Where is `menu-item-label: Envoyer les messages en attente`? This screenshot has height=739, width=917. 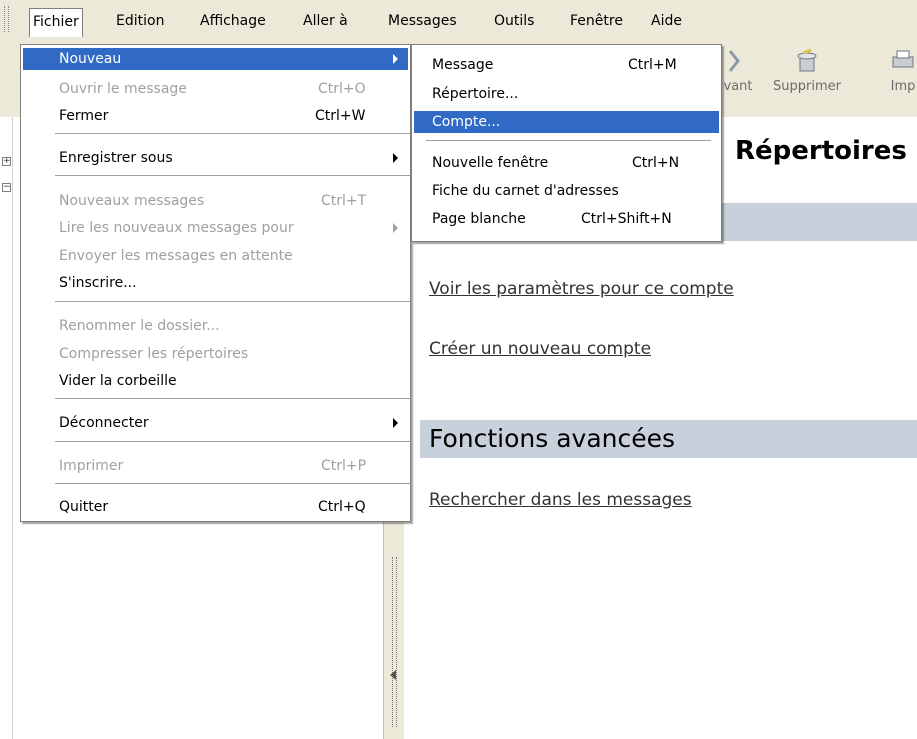 menu-item-label: Envoyer les messages en attente is located at coordinates (176, 256).